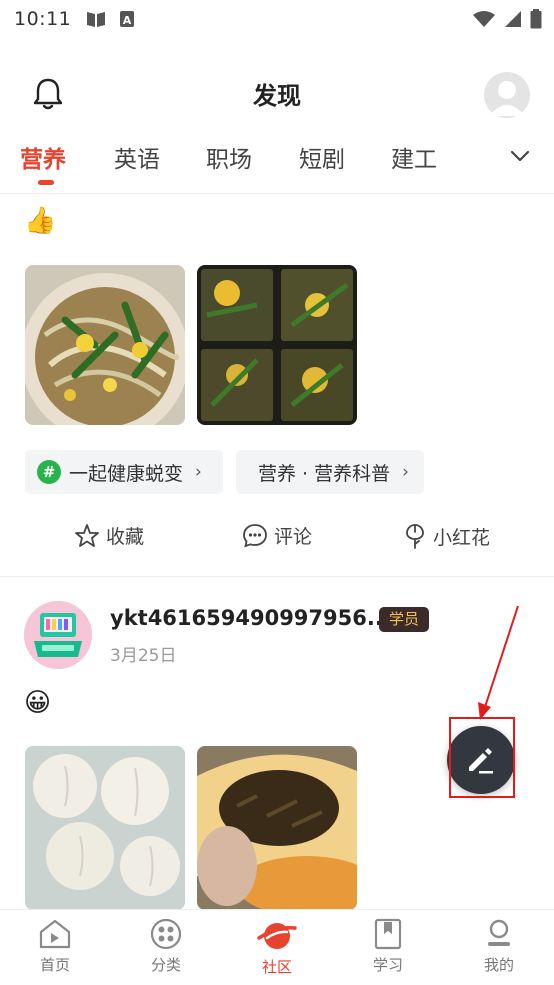  What do you see at coordinates (277, 828) in the screenshot?
I see `post-photo-bun-filling` at bounding box center [277, 828].